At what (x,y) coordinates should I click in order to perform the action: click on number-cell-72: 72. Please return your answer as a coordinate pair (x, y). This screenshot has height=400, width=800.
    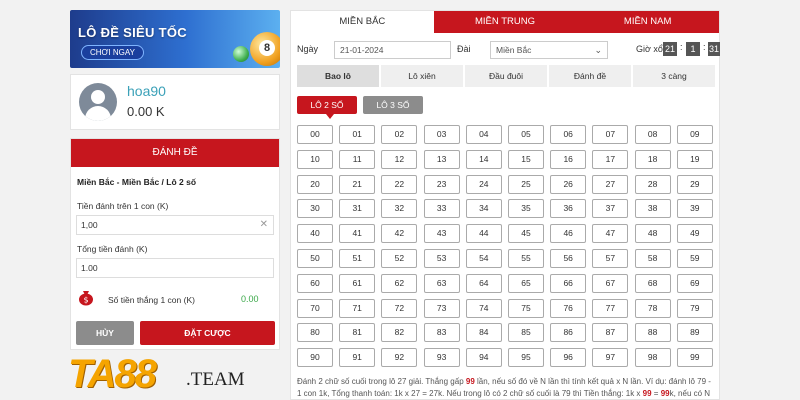
    Looking at the image, I should click on (399, 308).